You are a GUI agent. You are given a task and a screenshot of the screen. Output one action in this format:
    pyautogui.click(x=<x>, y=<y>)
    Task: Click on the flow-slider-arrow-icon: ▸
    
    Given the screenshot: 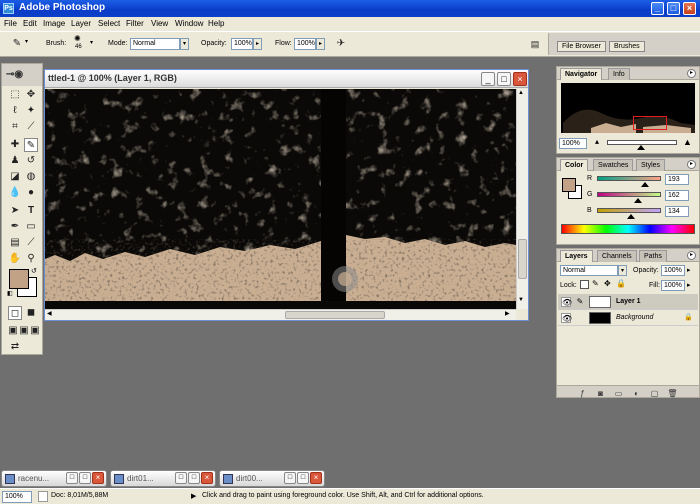 What is the action you would take?
    pyautogui.click(x=320, y=44)
    